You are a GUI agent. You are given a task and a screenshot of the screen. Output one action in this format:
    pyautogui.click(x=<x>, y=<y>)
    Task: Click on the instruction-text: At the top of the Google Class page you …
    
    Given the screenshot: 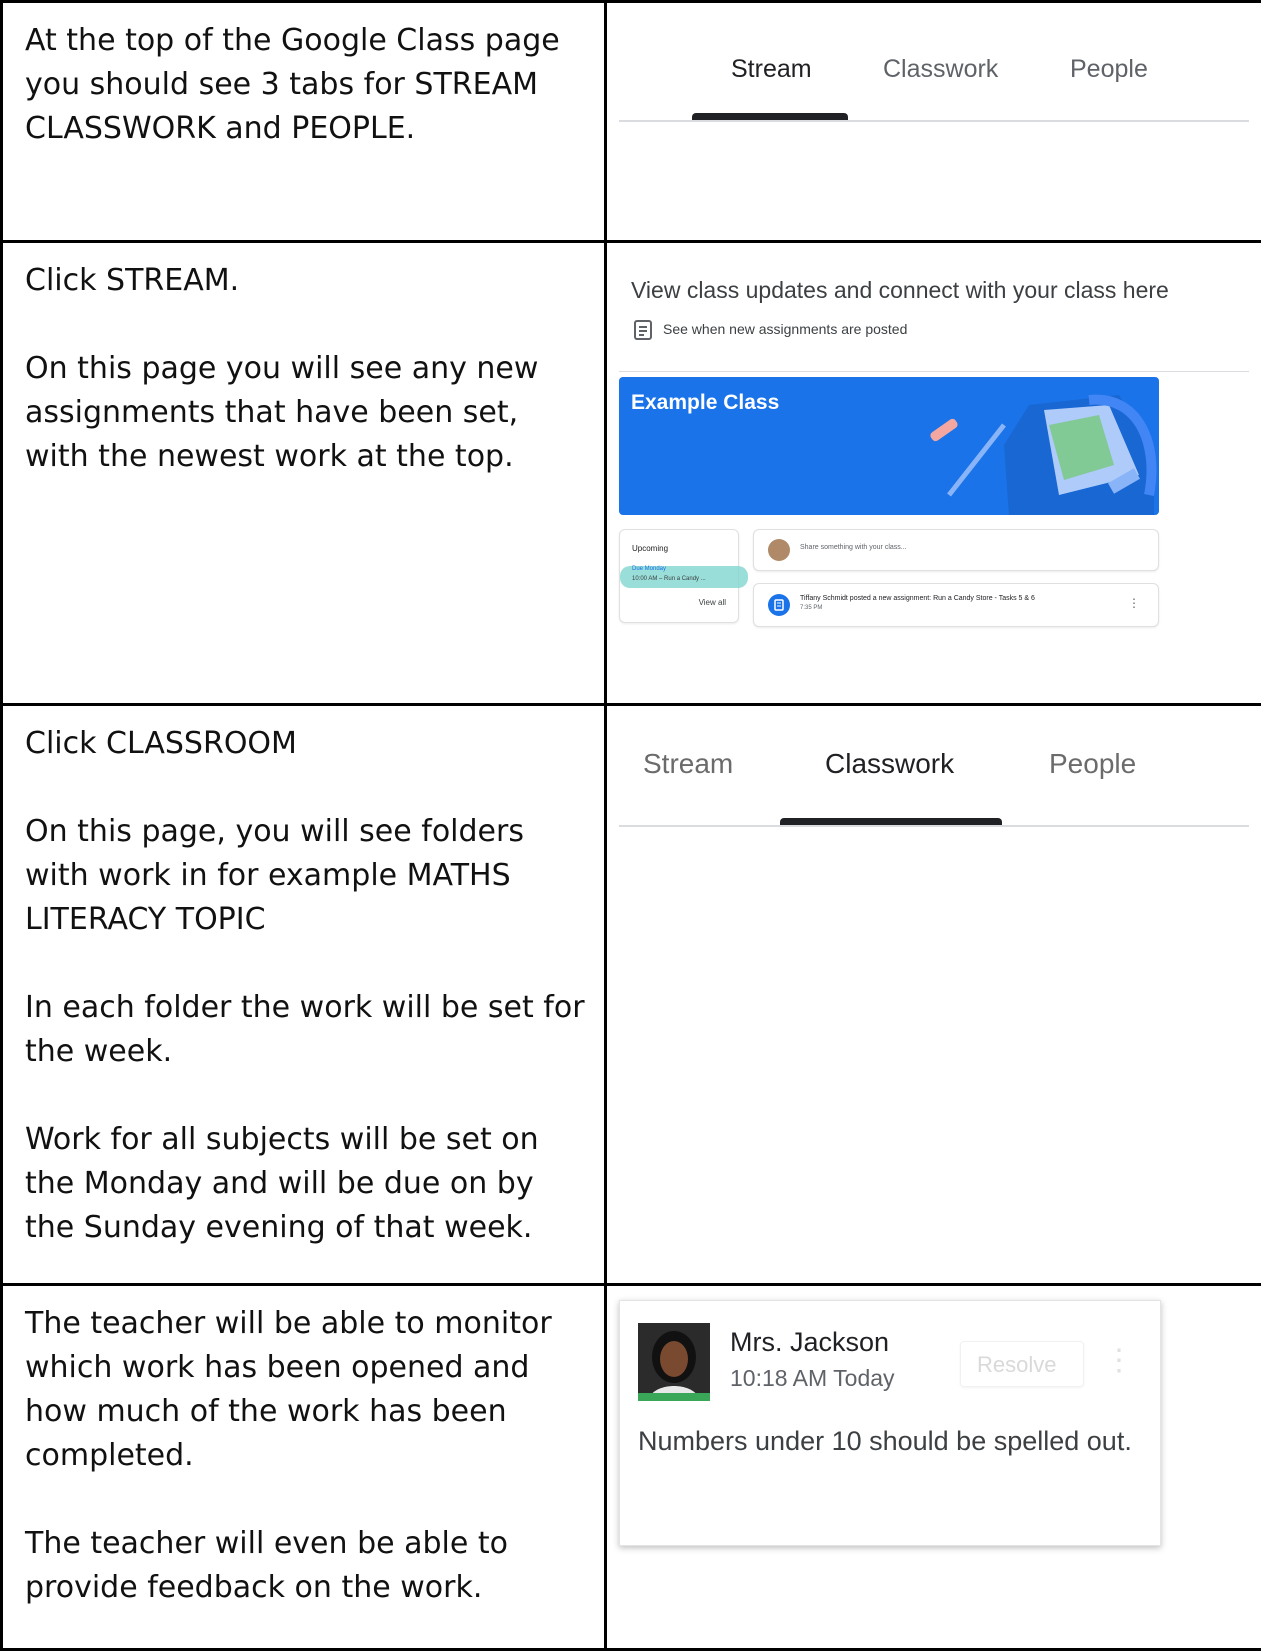 What is the action you would take?
    pyautogui.click(x=305, y=85)
    